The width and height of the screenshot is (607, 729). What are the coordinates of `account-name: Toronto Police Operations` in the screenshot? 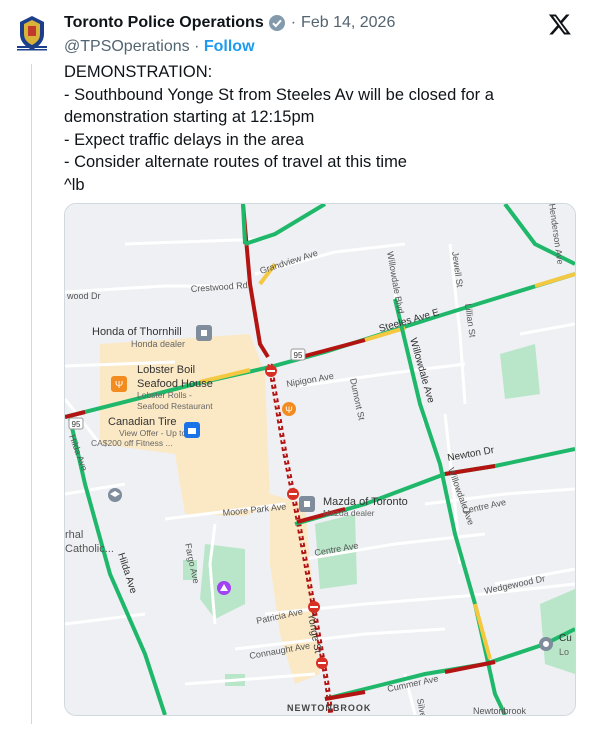 It's located at (164, 23).